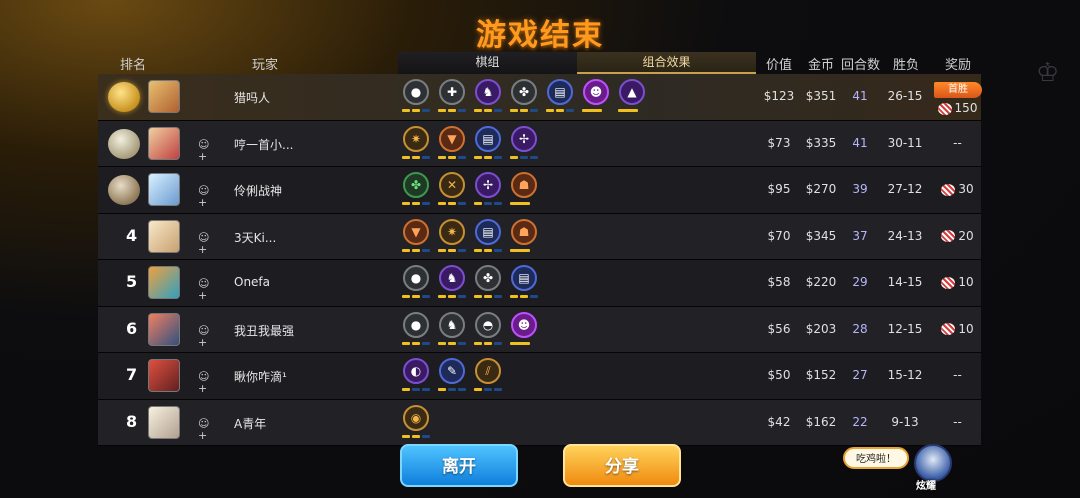 The width and height of the screenshot is (1080, 498). What do you see at coordinates (452, 92) in the screenshot?
I see `knight-cross-icon: ✚` at bounding box center [452, 92].